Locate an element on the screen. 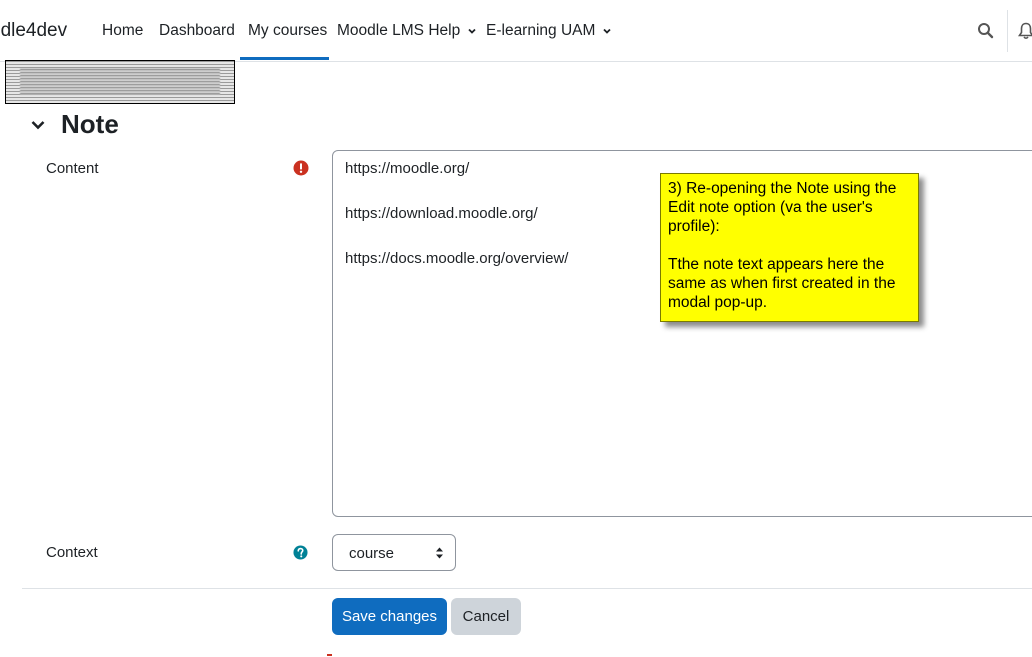  nav-elearning-uam: E-learning UAM is located at coordinates (549, 31).